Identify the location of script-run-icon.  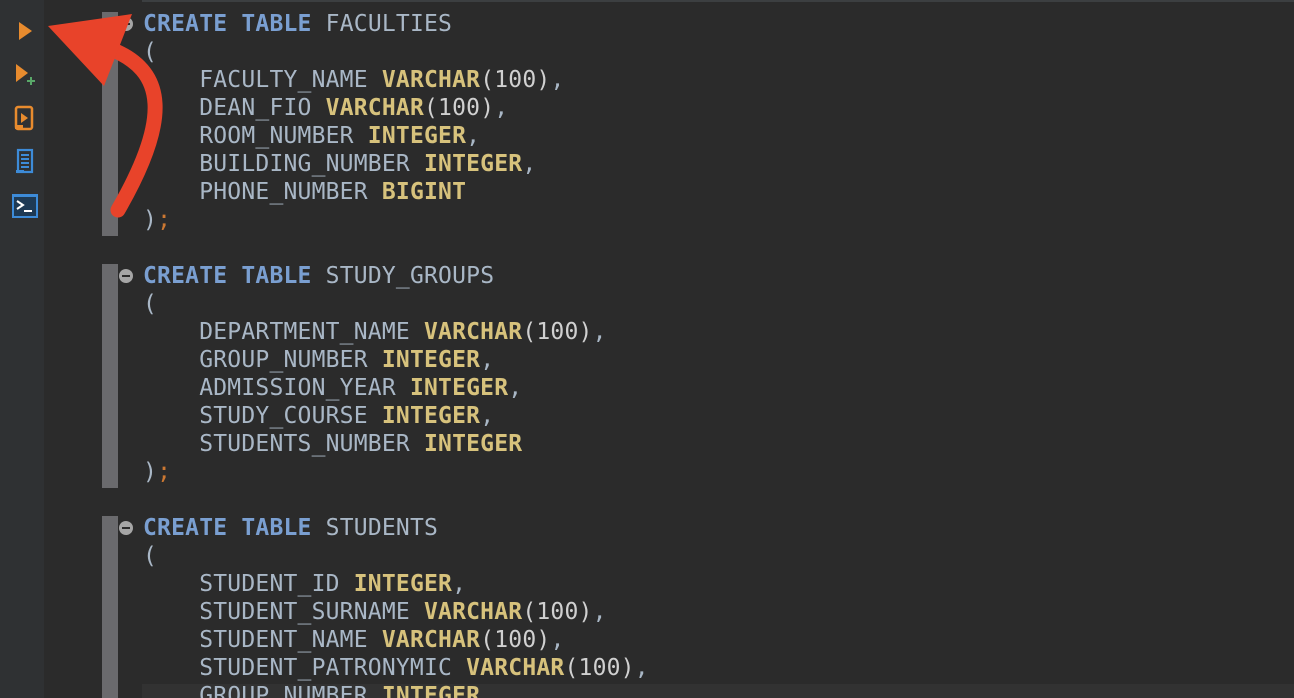
(24, 118).